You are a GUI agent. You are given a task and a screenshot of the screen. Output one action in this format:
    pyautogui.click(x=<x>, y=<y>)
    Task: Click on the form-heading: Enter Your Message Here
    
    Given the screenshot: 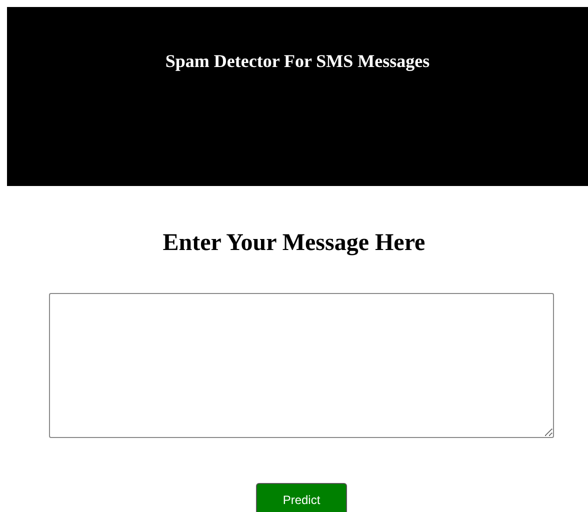 What is the action you would take?
    pyautogui.click(x=294, y=243)
    